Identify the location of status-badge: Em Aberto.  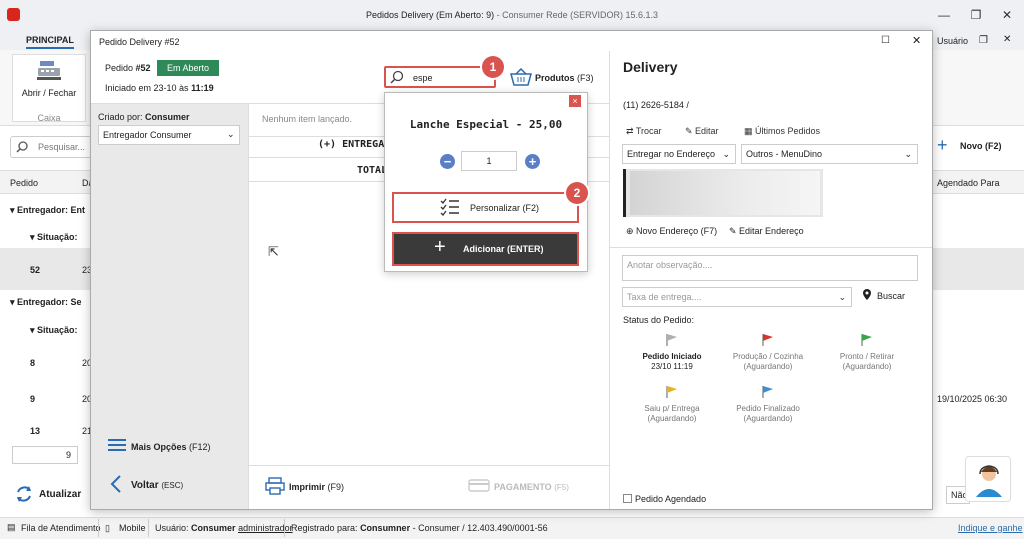
(188, 68).